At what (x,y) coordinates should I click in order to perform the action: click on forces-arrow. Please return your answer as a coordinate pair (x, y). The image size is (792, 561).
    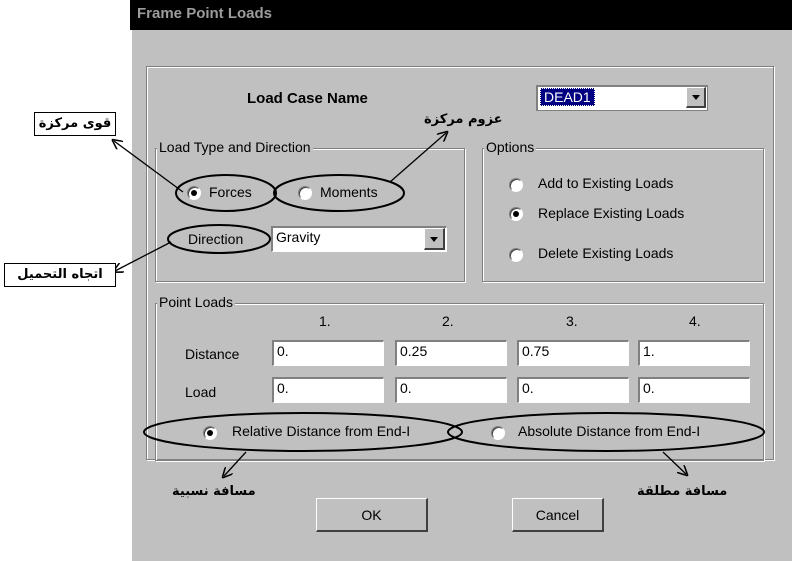
    Looking at the image, I should click on (149, 167).